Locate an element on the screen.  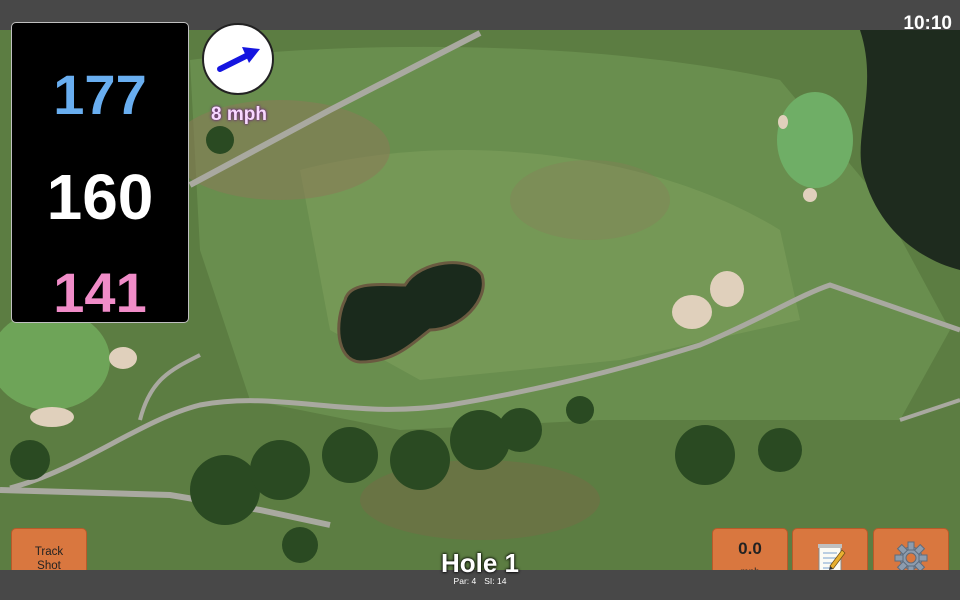
wind-indicator is located at coordinates (238, 59).